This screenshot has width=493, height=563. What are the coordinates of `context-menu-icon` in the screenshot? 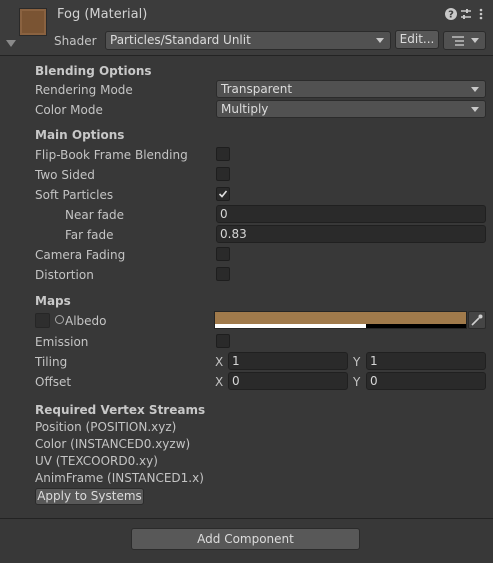 It's located at (481, 14).